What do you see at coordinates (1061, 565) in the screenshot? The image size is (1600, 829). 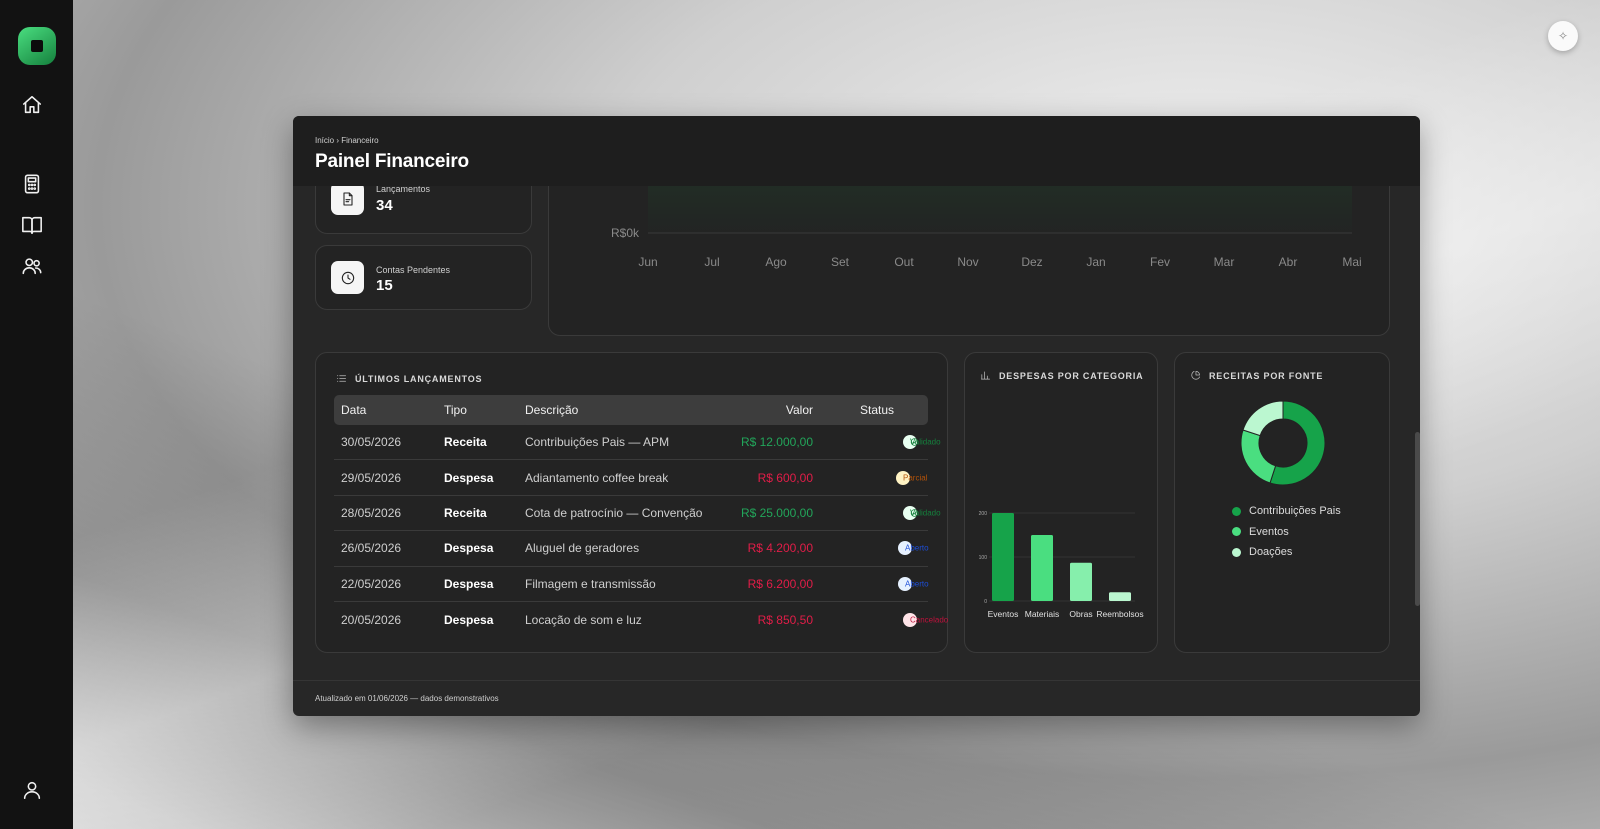 I see `expenses-bar-chart: 0 100 200 Eventos Materiais Obras Reembolsos` at bounding box center [1061, 565].